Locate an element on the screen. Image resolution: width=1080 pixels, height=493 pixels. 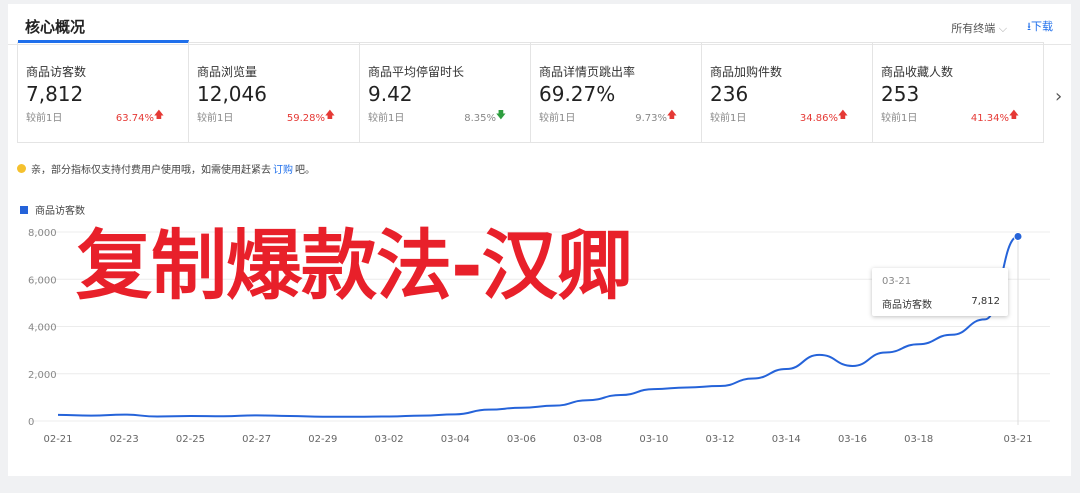
x-tick-label: 02-21 is located at coordinates (57, 439).